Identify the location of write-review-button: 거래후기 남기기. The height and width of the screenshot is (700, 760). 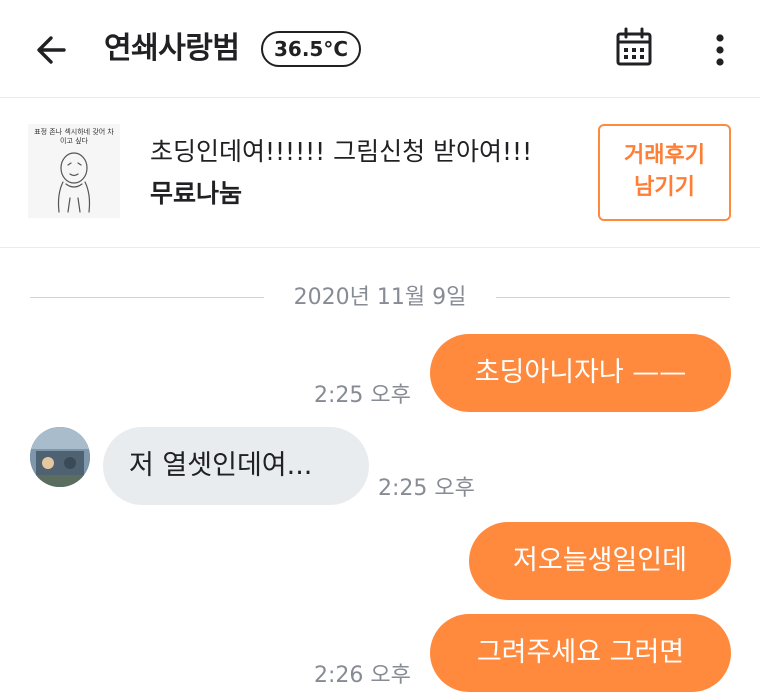
(664, 172).